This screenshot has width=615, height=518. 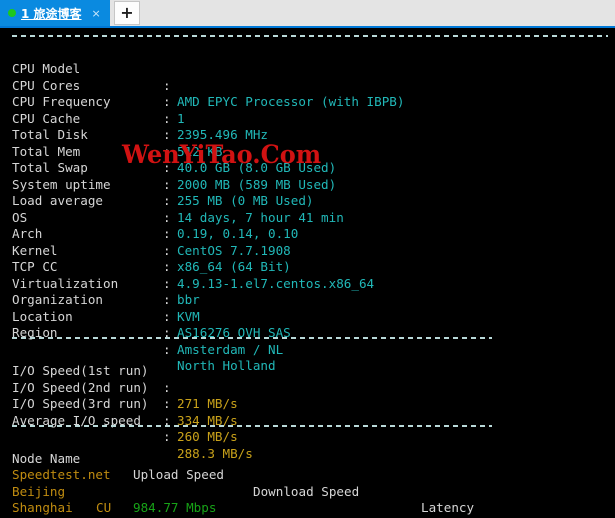 I want to click on io-row: Average I/O speed : 288.3 MB/s, so click(x=307, y=428).